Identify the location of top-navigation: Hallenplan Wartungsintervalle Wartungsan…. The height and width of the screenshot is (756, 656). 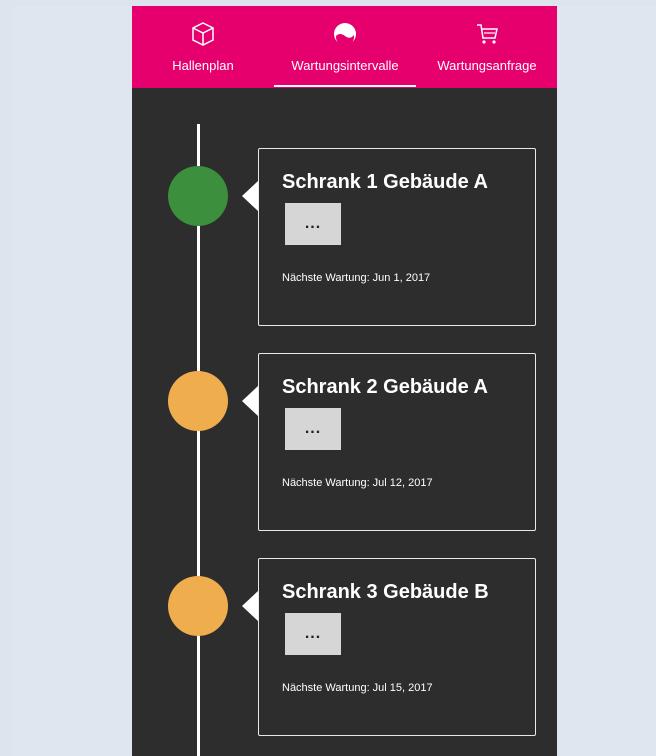
(344, 47).